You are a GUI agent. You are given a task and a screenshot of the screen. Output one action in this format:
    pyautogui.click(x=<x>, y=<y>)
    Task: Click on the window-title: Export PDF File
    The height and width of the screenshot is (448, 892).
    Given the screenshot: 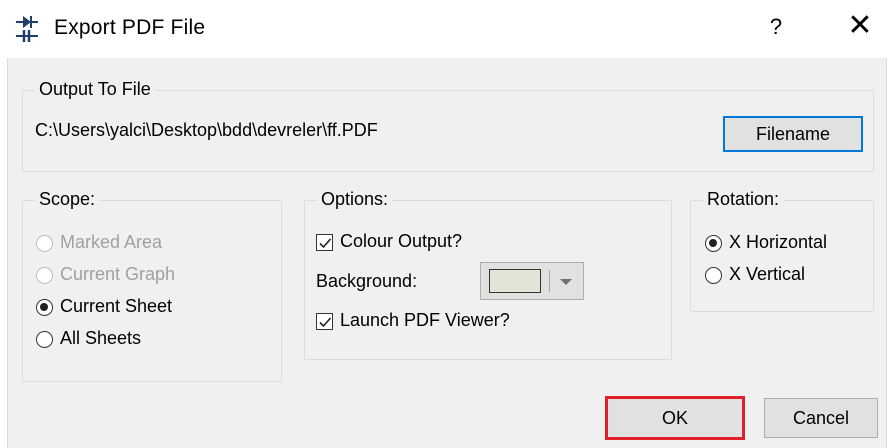 What is the action you would take?
    pyautogui.click(x=130, y=27)
    